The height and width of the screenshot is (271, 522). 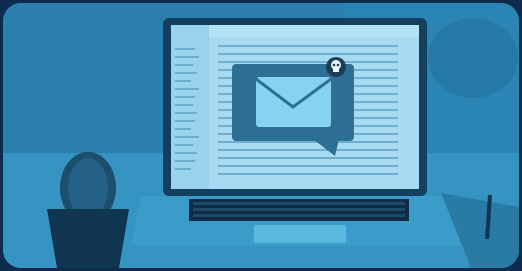 What do you see at coordinates (473, 58) in the screenshot?
I see `background-plant` at bounding box center [473, 58].